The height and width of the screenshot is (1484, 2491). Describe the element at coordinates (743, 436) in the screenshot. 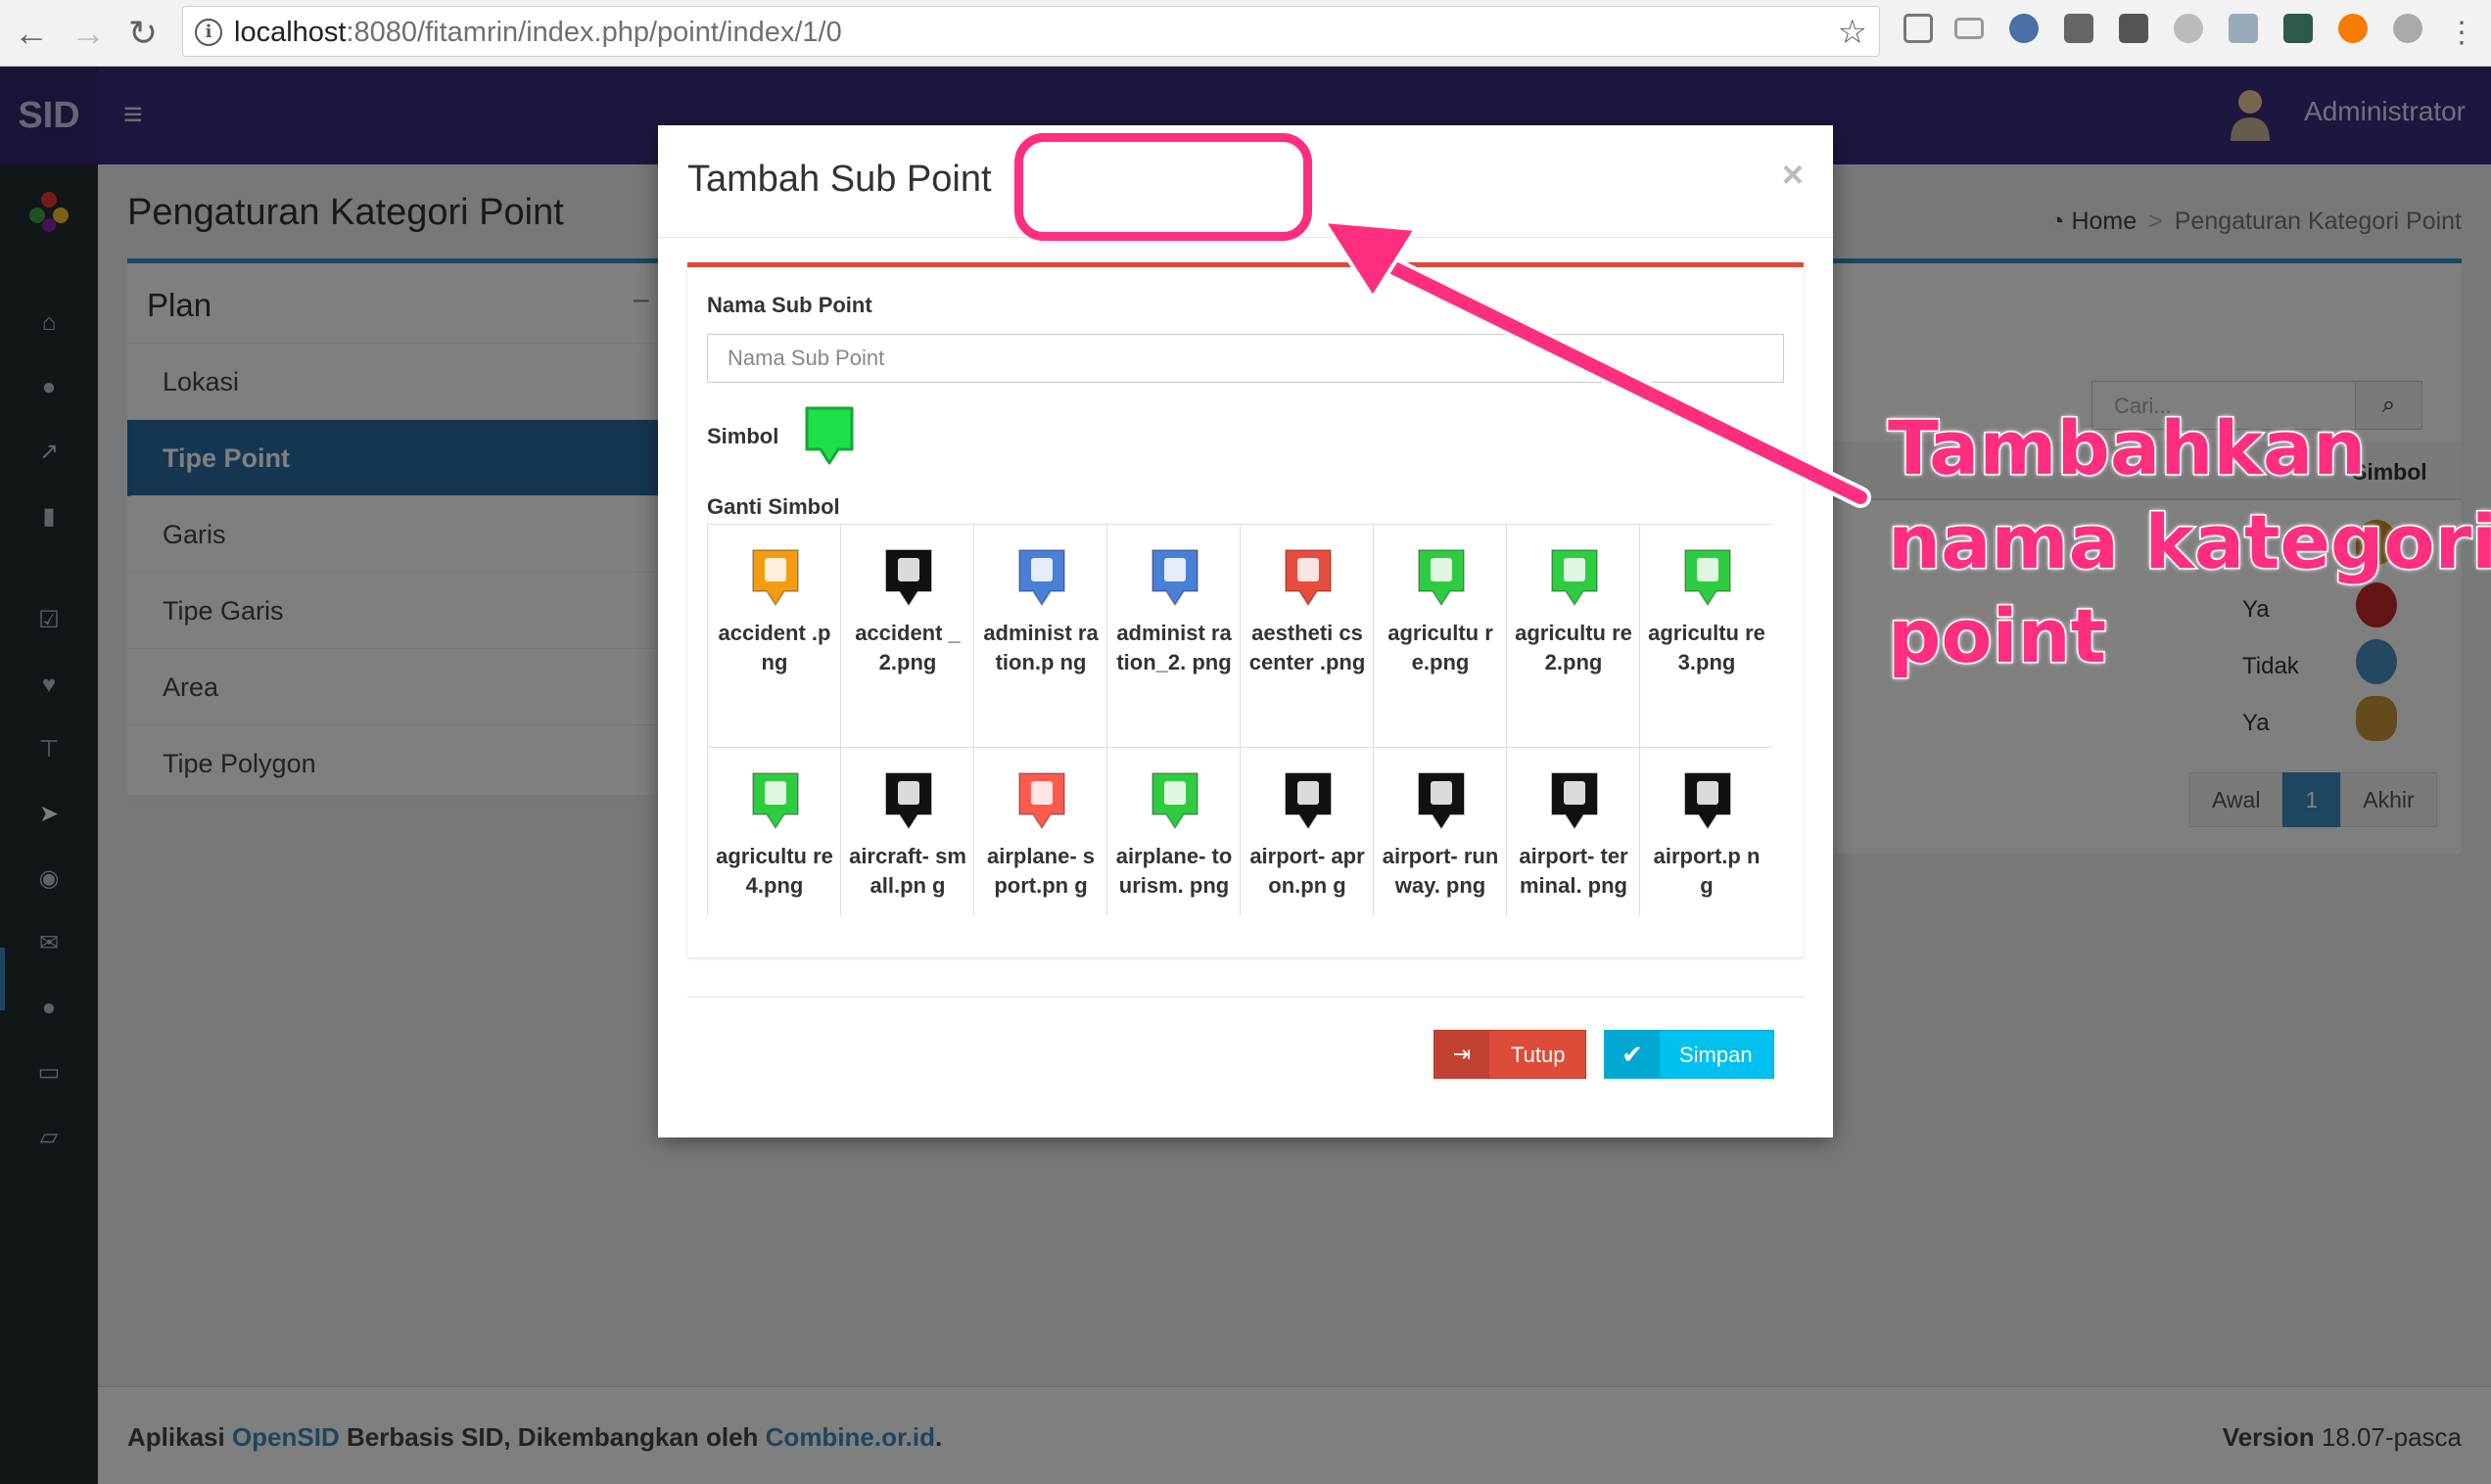

I see `symbol-label: Simbol` at that location.